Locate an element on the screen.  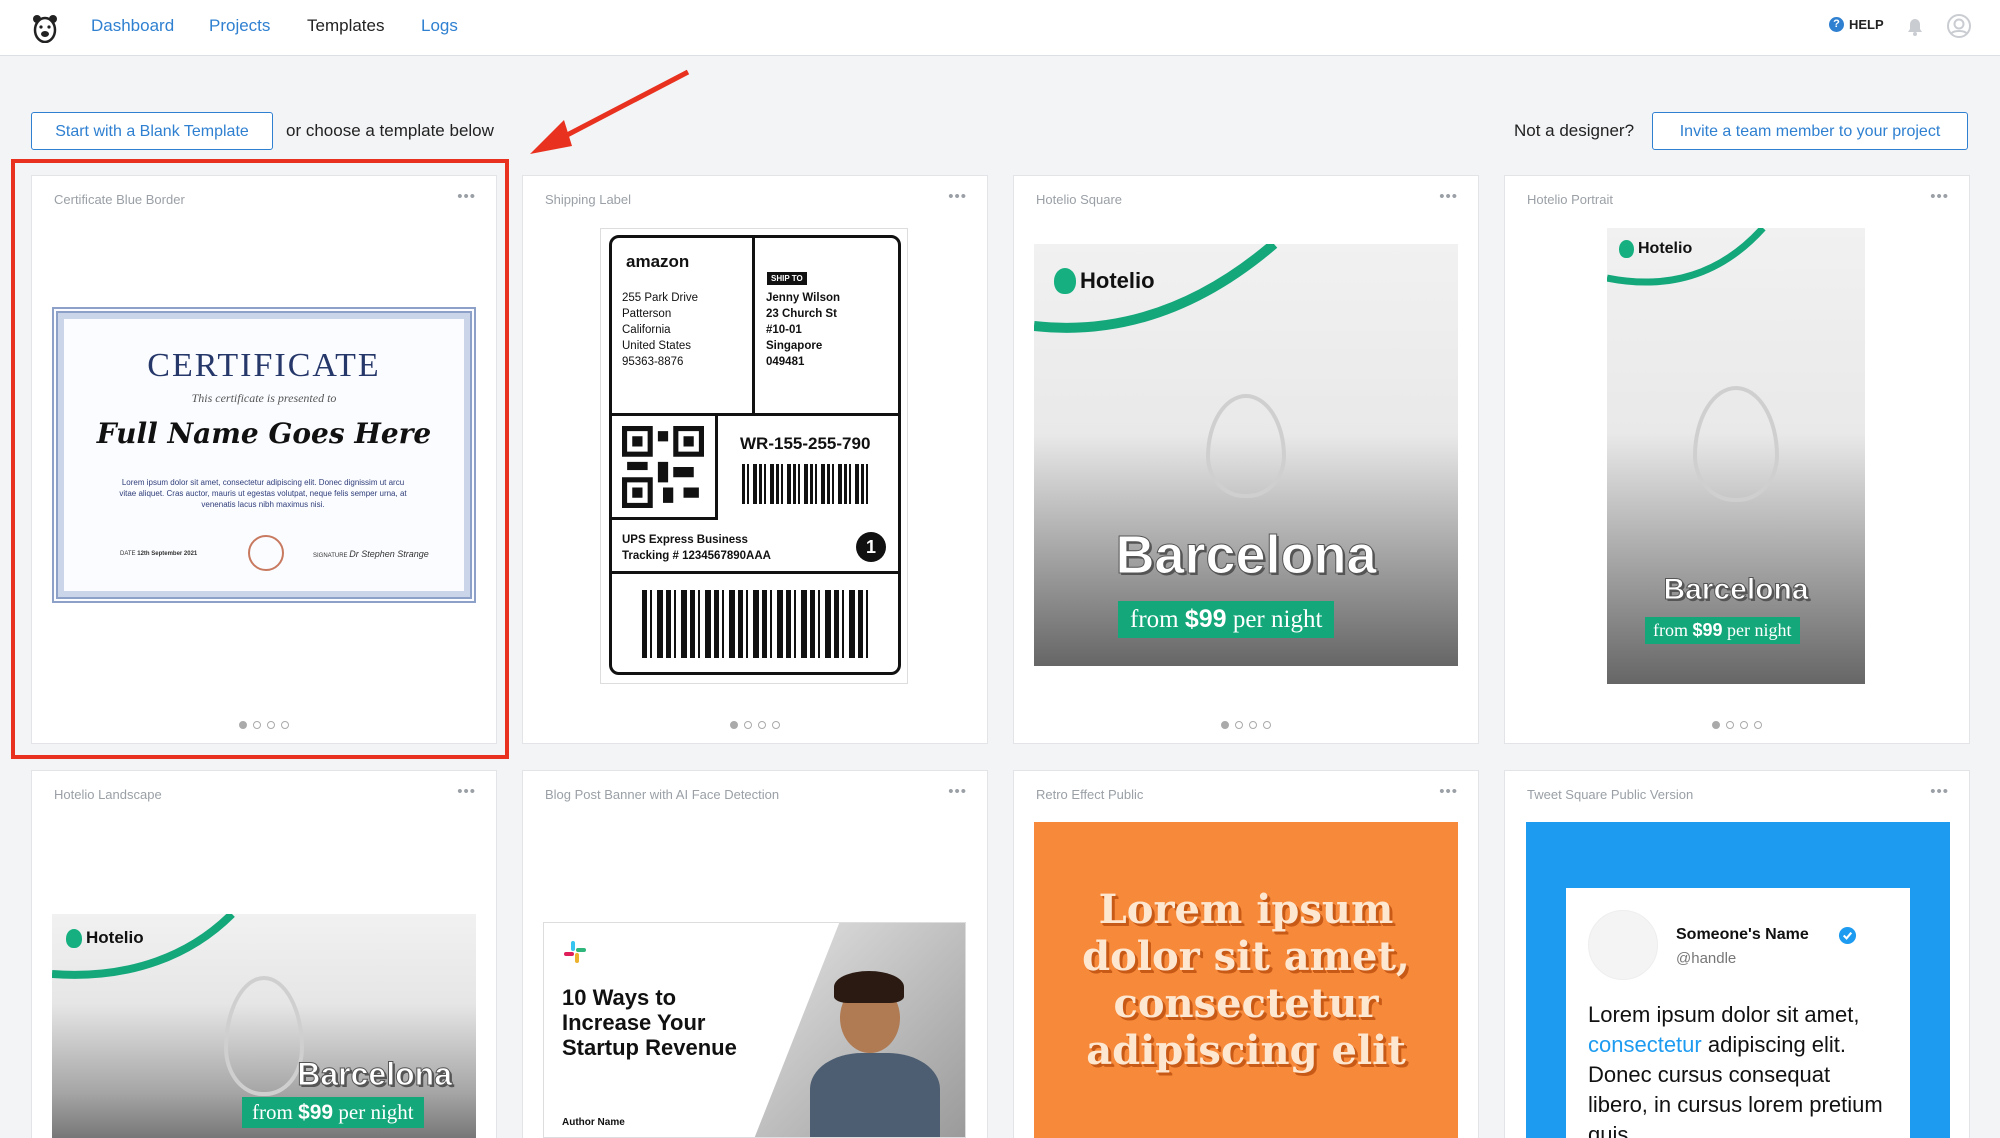
invite-team-member-button: Invite a team member to your project is located at coordinates (1810, 131).